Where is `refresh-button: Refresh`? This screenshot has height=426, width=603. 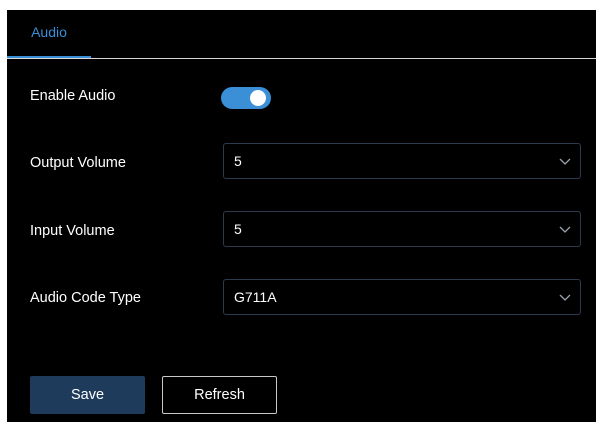 refresh-button: Refresh is located at coordinates (219, 395).